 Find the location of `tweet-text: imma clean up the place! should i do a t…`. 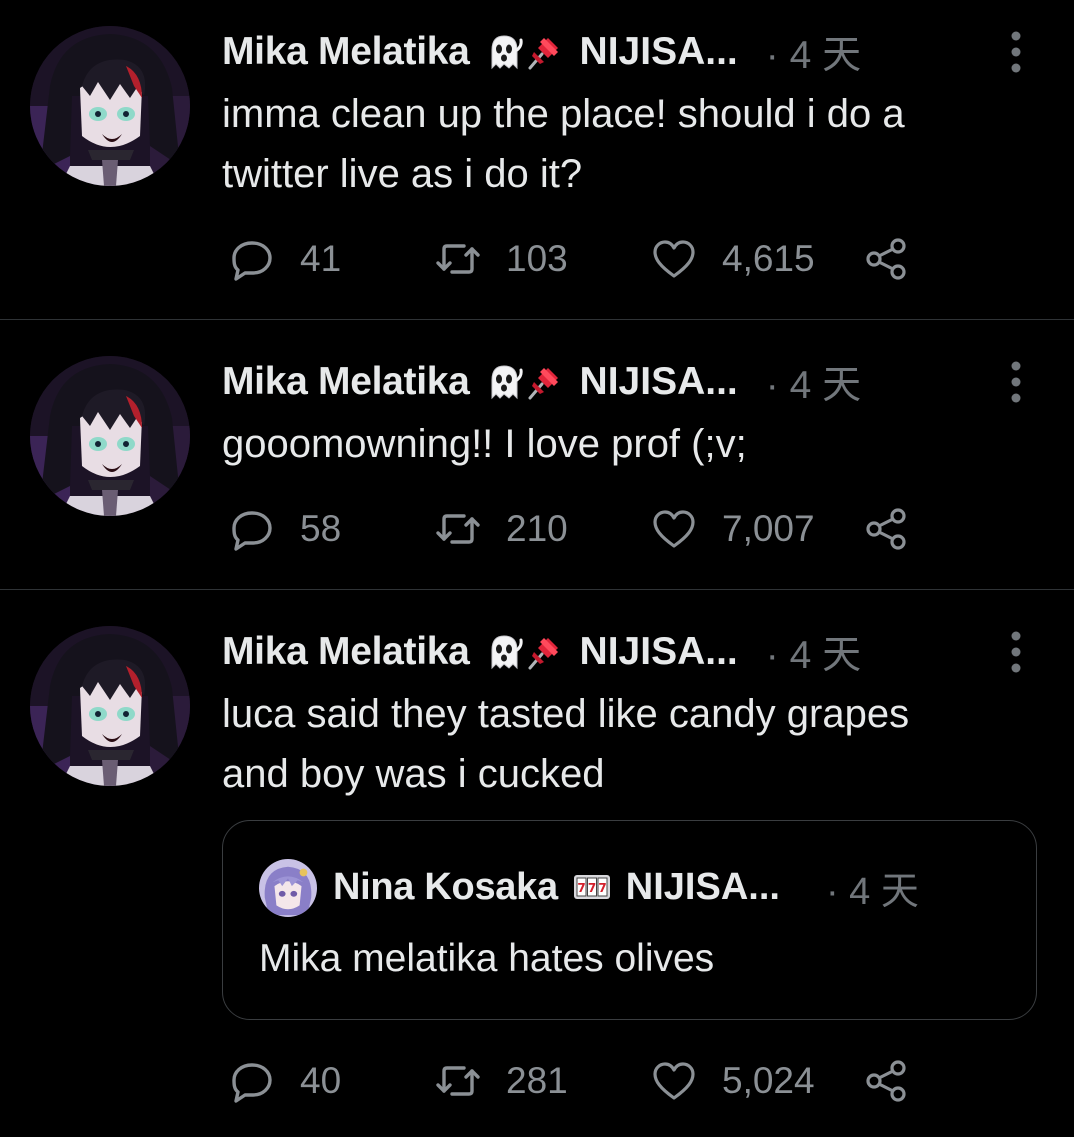

tweet-text: imma clean up the place! should i do a t… is located at coordinates (618, 144).